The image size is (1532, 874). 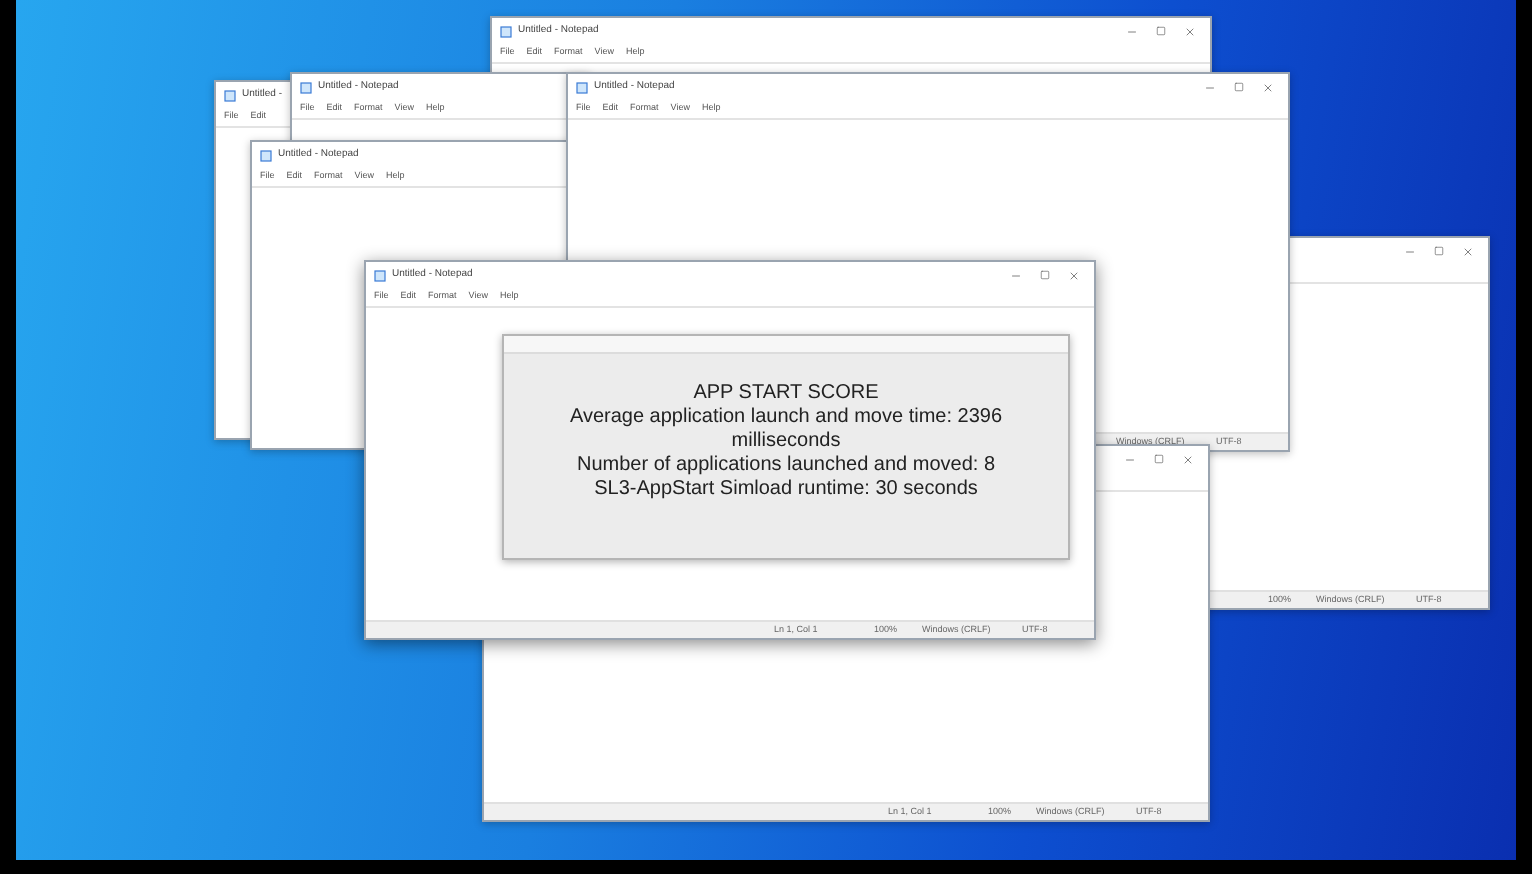 I want to click on score-text: milliseconds, so click(x=786, y=442).